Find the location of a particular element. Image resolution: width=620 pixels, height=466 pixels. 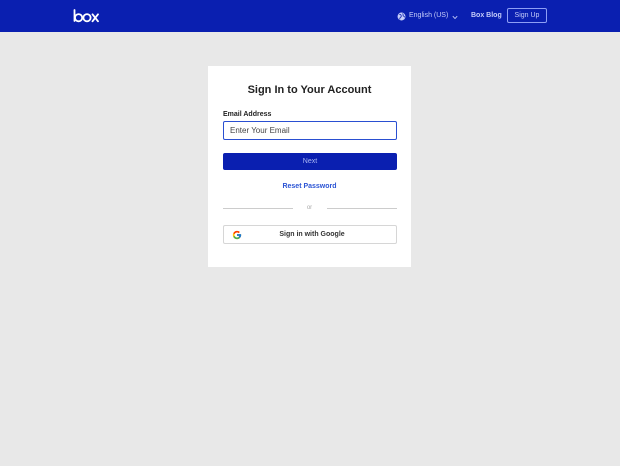

box-logo-icon is located at coordinates (86, 16).